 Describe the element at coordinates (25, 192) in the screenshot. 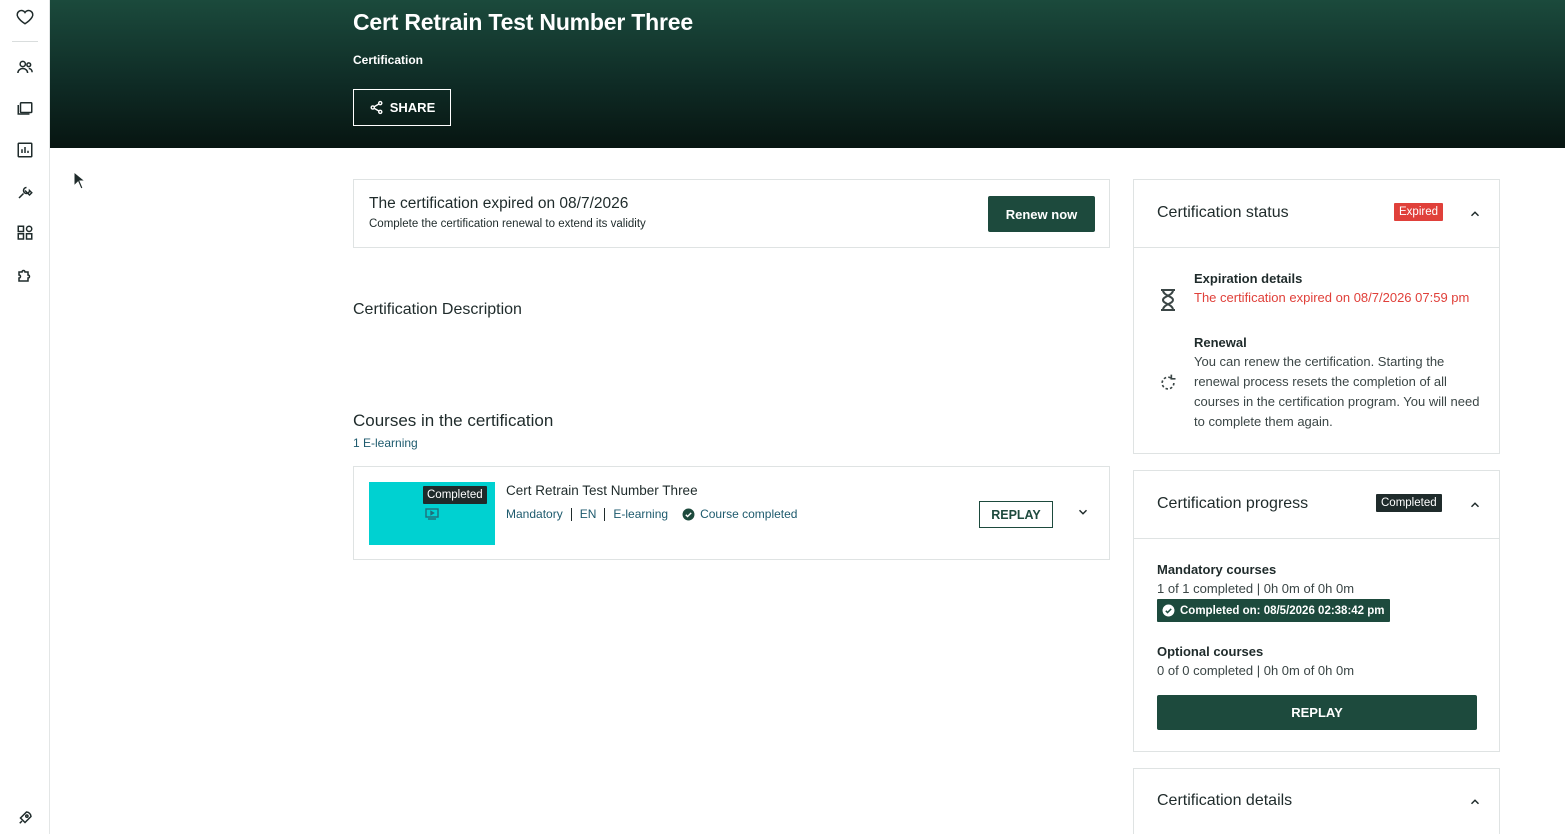

I see `tools-icon` at that location.